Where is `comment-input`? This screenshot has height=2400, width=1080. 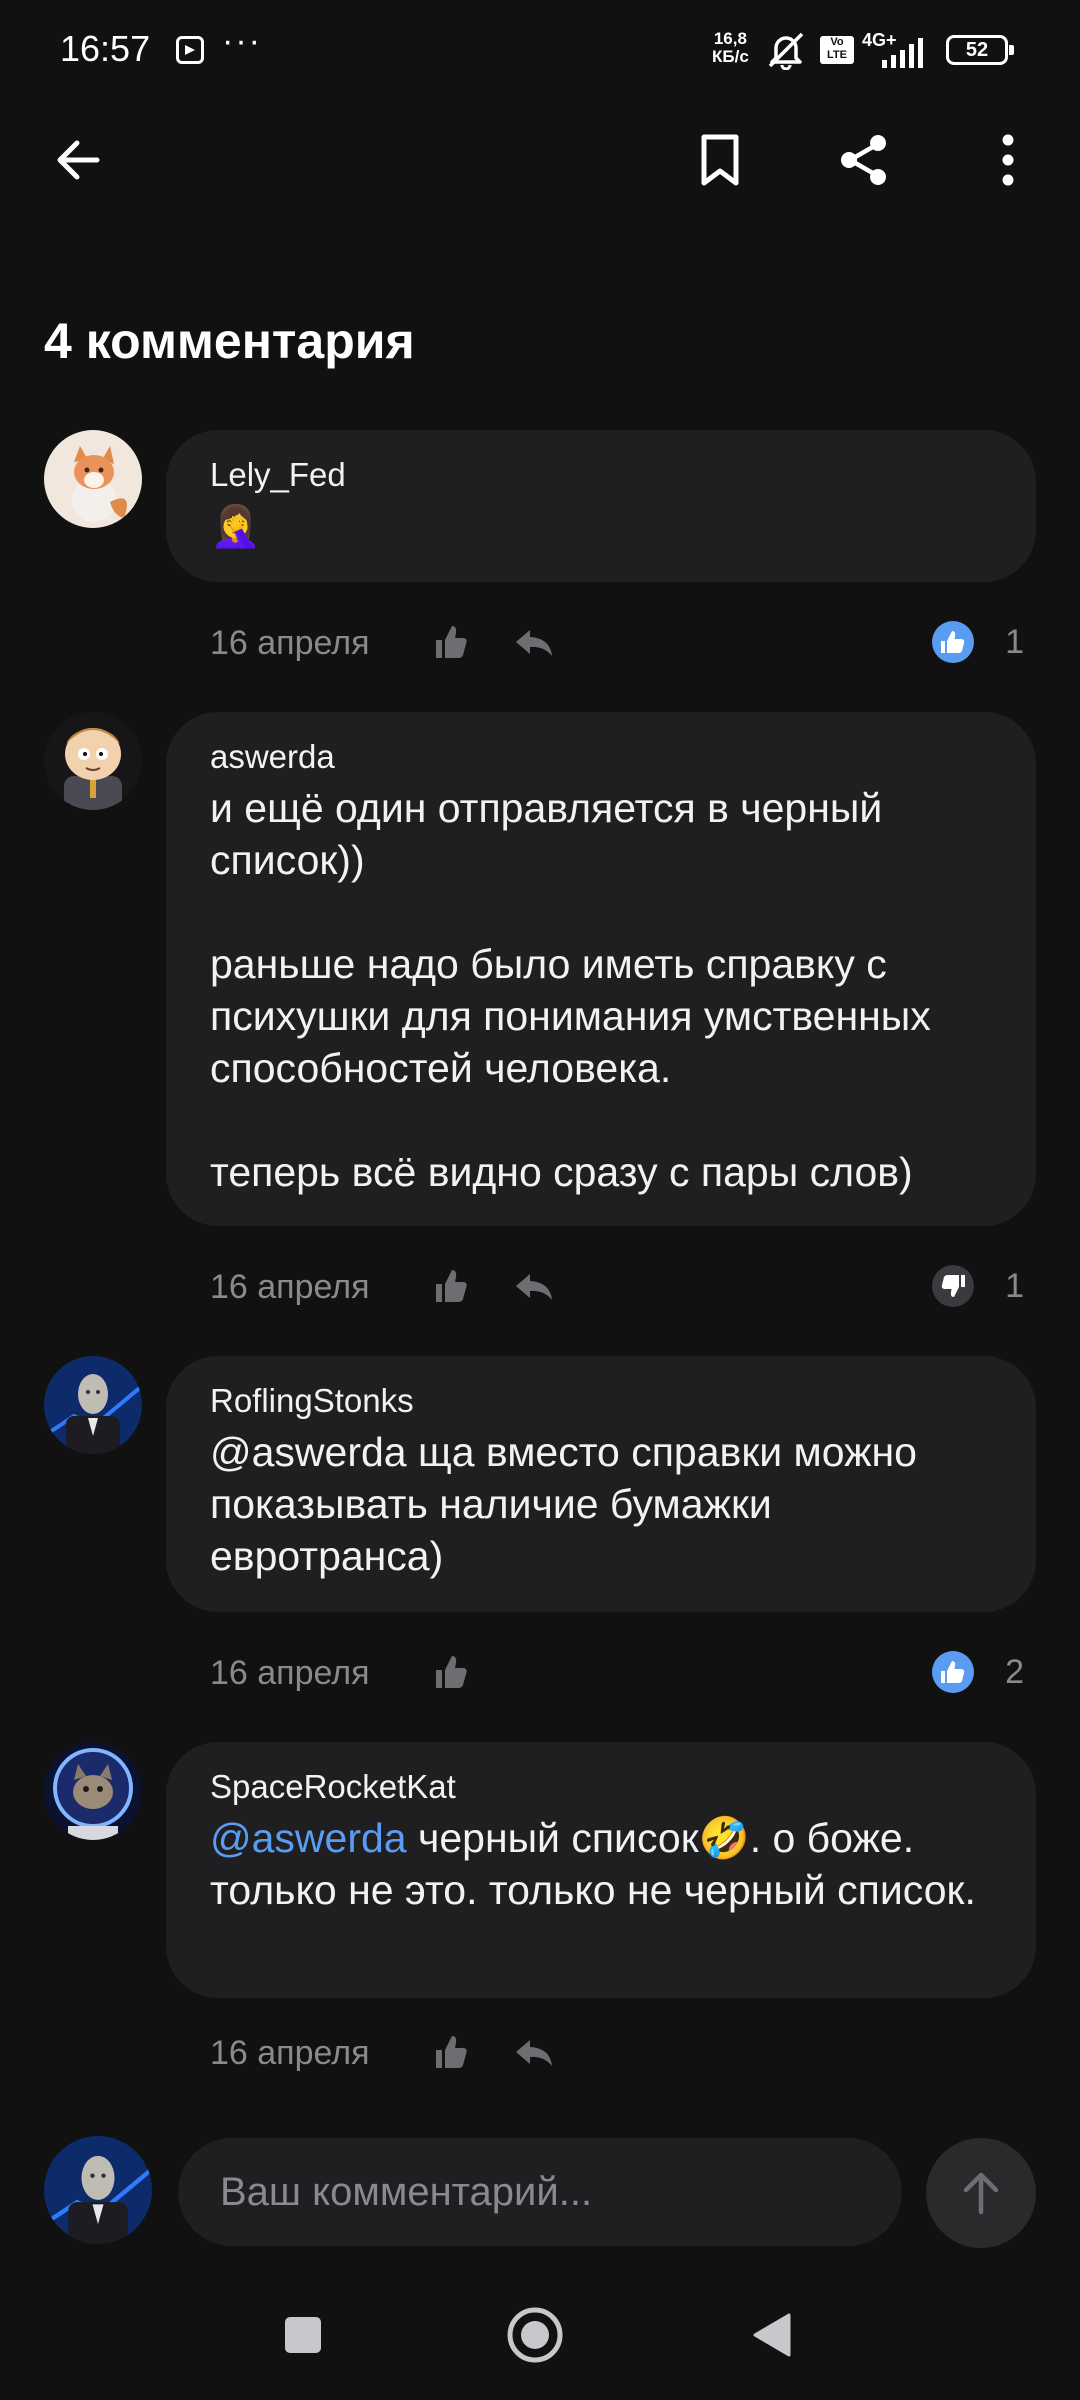 comment-input is located at coordinates (540, 2192).